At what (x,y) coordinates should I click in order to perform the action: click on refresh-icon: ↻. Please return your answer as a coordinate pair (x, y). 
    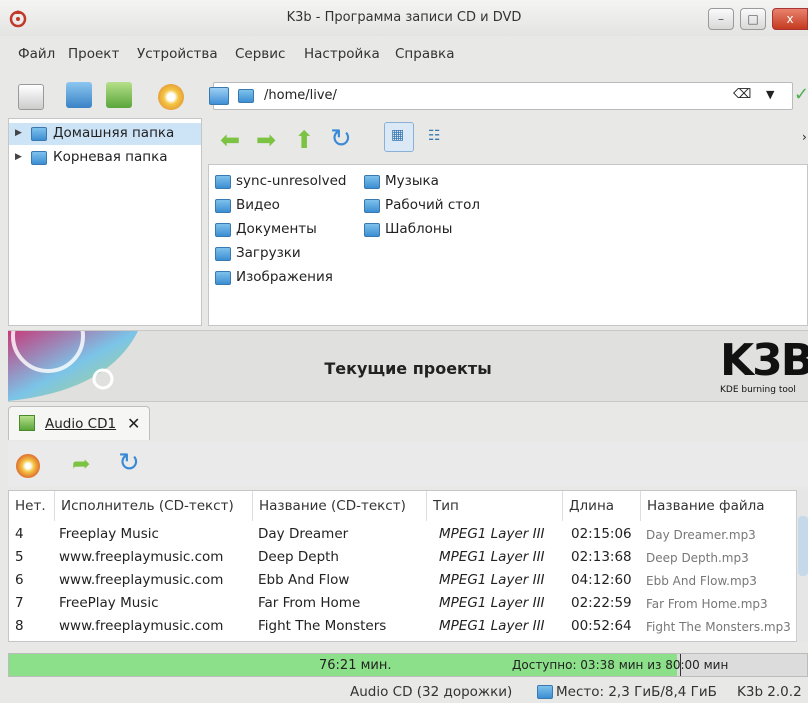
    Looking at the image, I should click on (129, 463).